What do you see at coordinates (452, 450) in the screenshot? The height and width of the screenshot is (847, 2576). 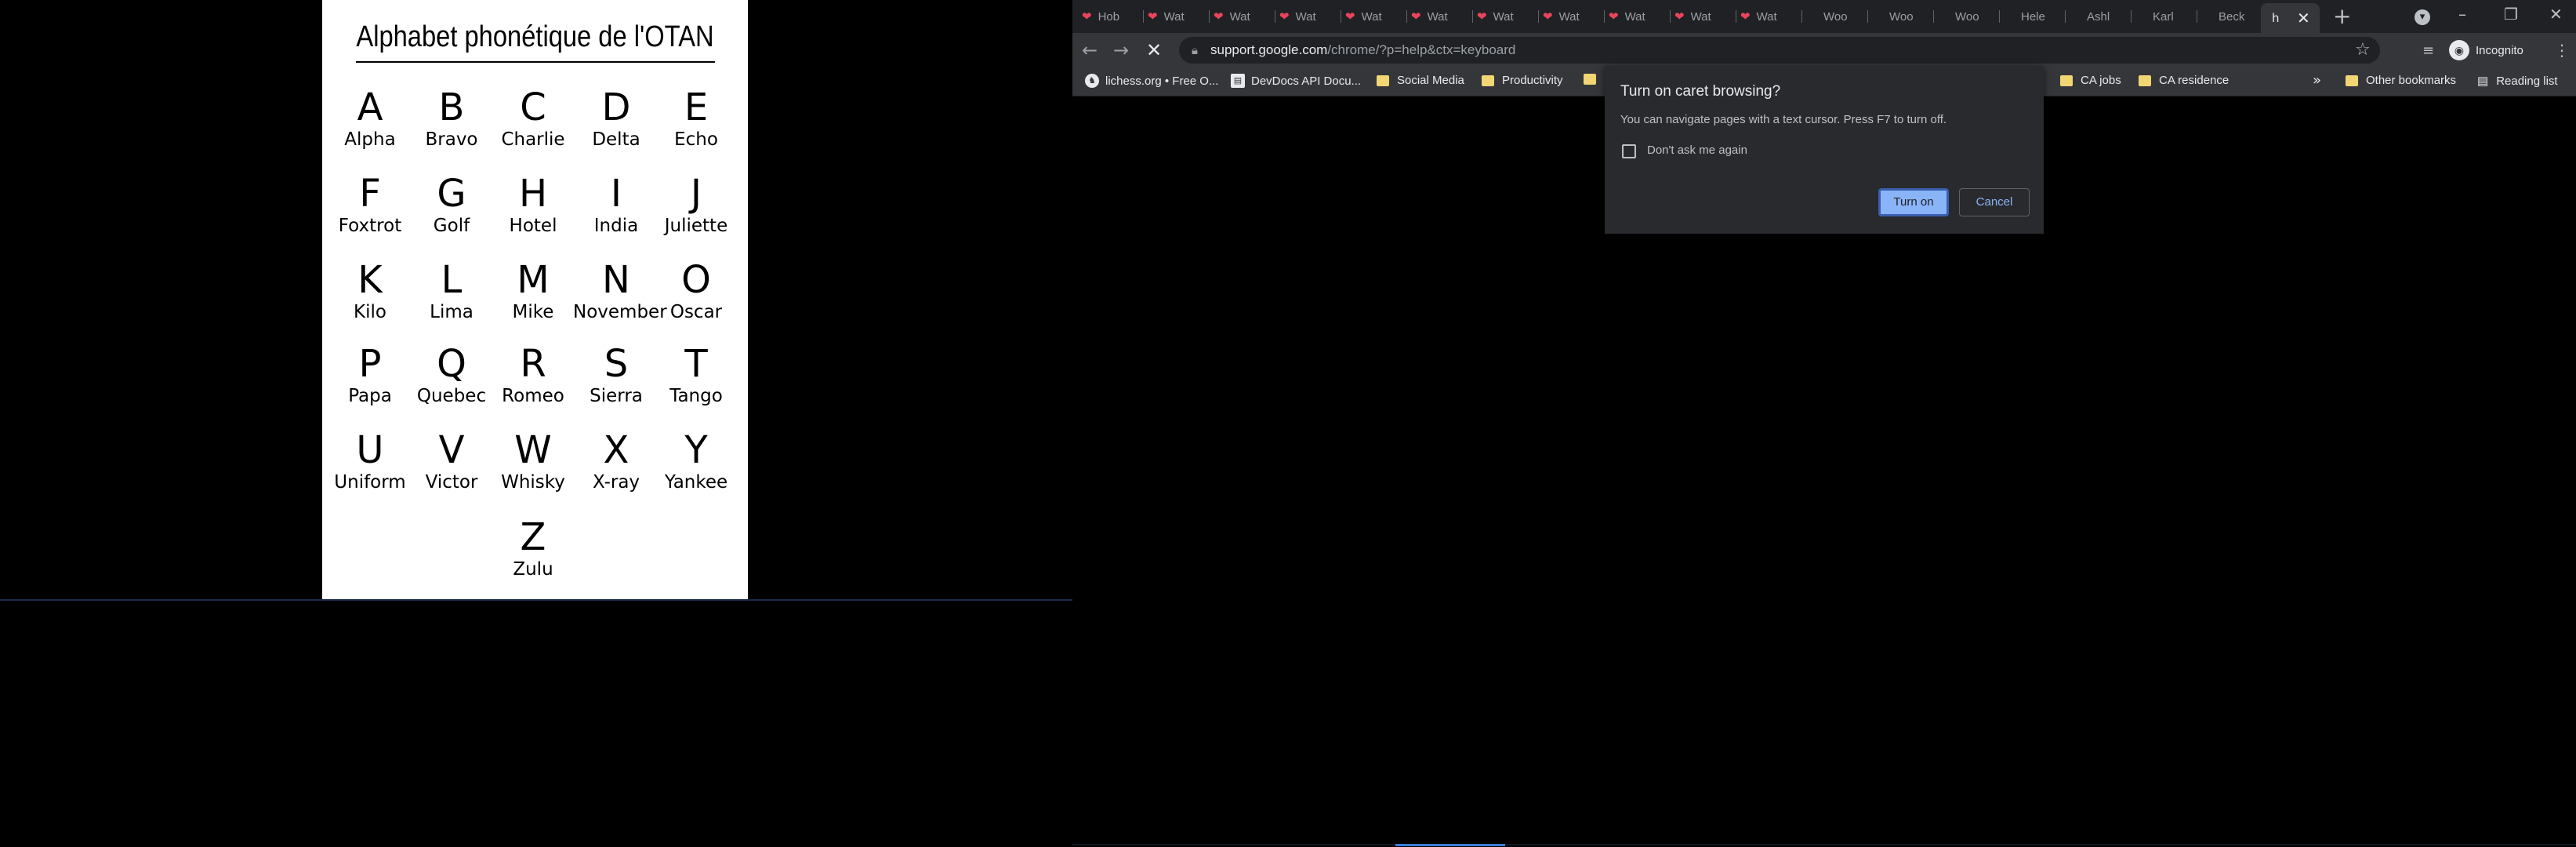 I see `nato-letter: V` at bounding box center [452, 450].